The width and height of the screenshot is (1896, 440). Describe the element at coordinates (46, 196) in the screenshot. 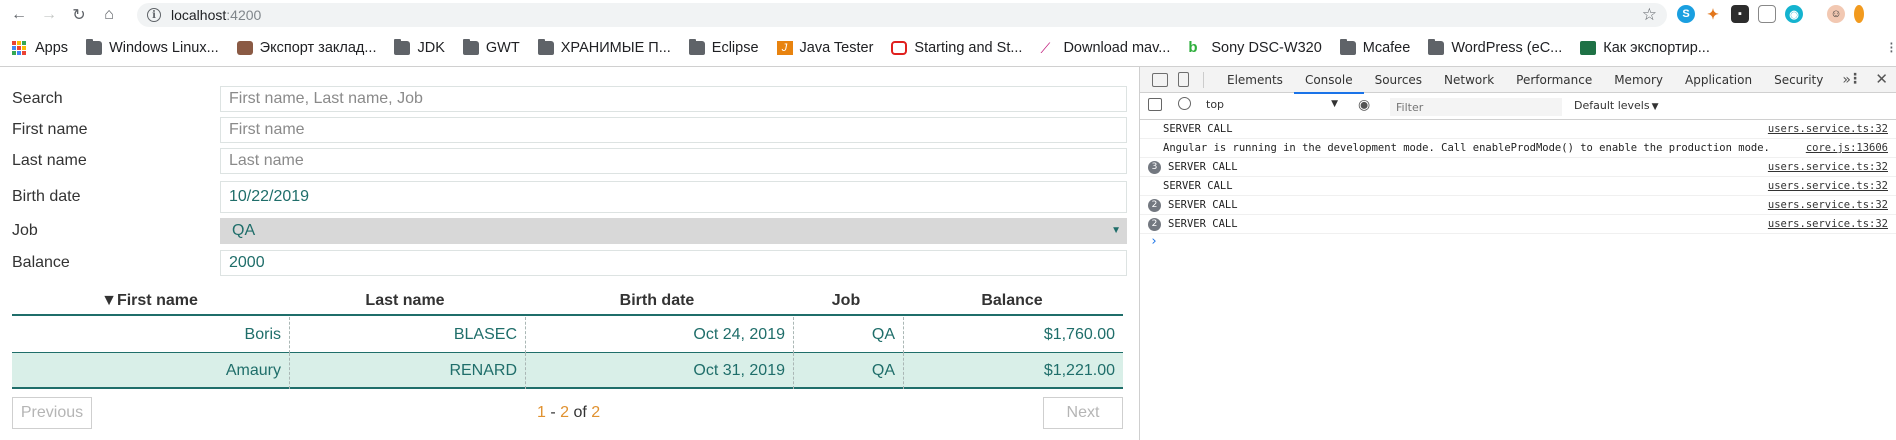

I see `birth-date-label: Birth date` at that location.